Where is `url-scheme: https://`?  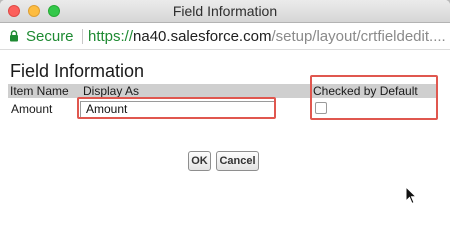
url-scheme: https:// is located at coordinates (111, 36).